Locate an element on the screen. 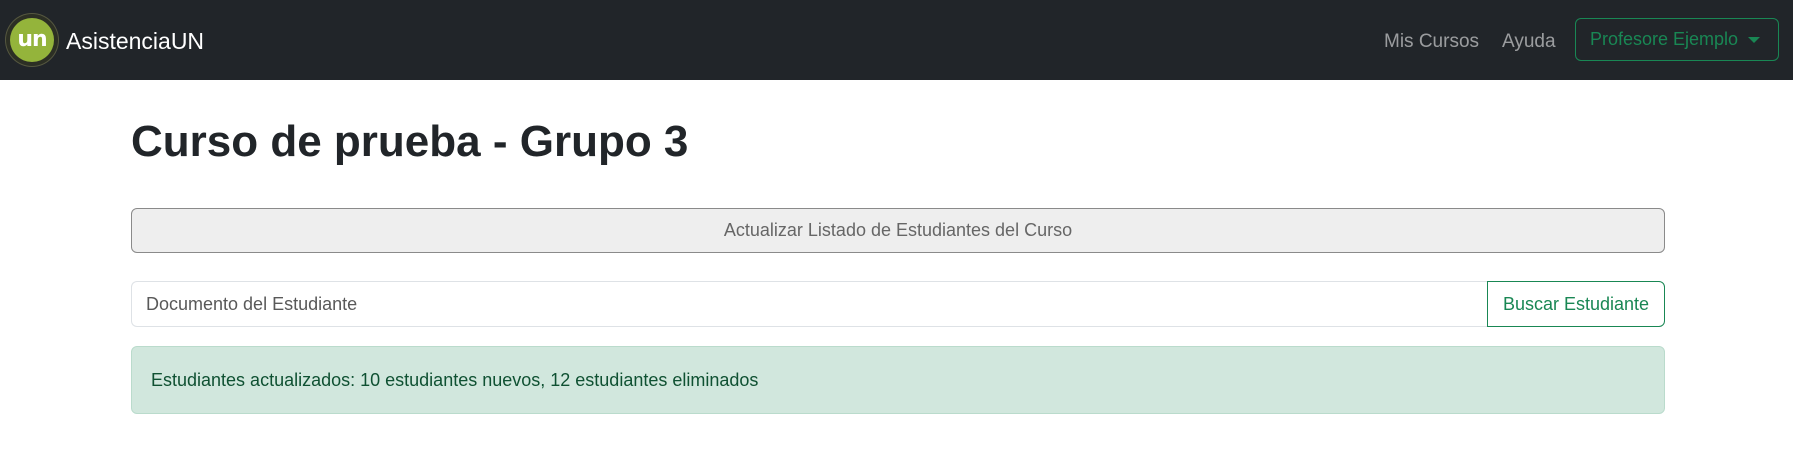  brand-name: AsistenciaUN is located at coordinates (135, 41).